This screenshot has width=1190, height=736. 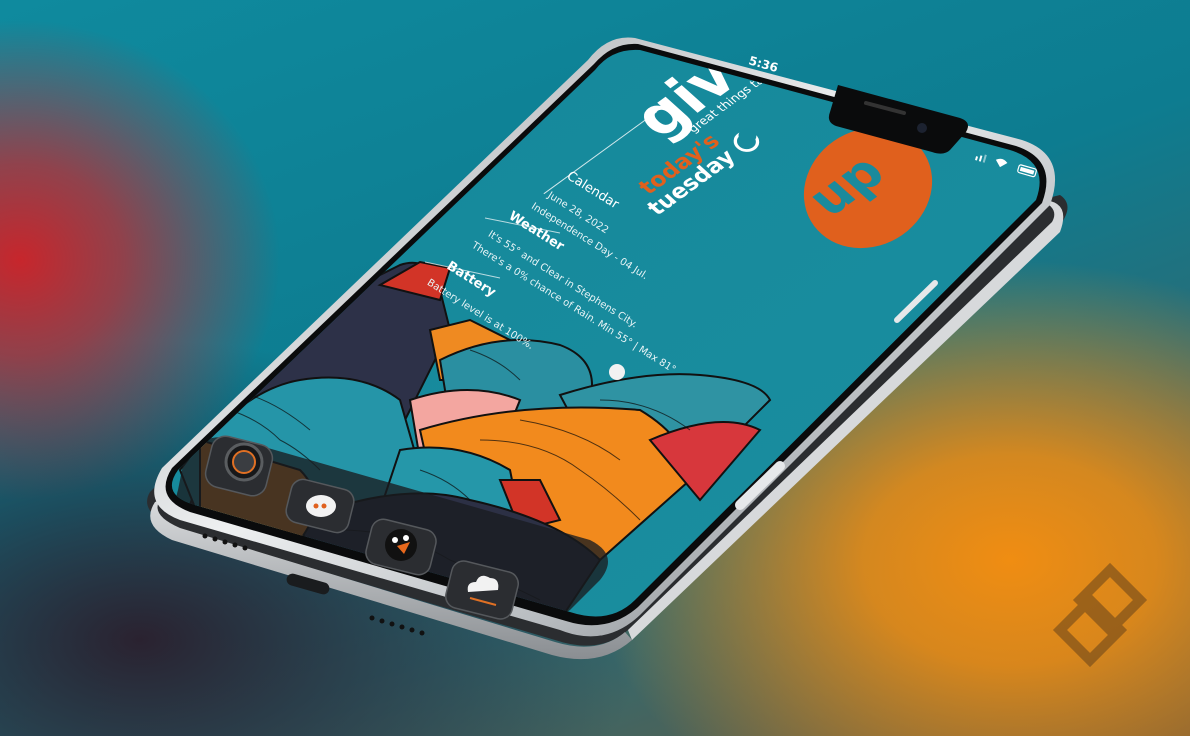 What do you see at coordinates (1100, 615) in the screenshot?
I see `brand-logo` at bounding box center [1100, 615].